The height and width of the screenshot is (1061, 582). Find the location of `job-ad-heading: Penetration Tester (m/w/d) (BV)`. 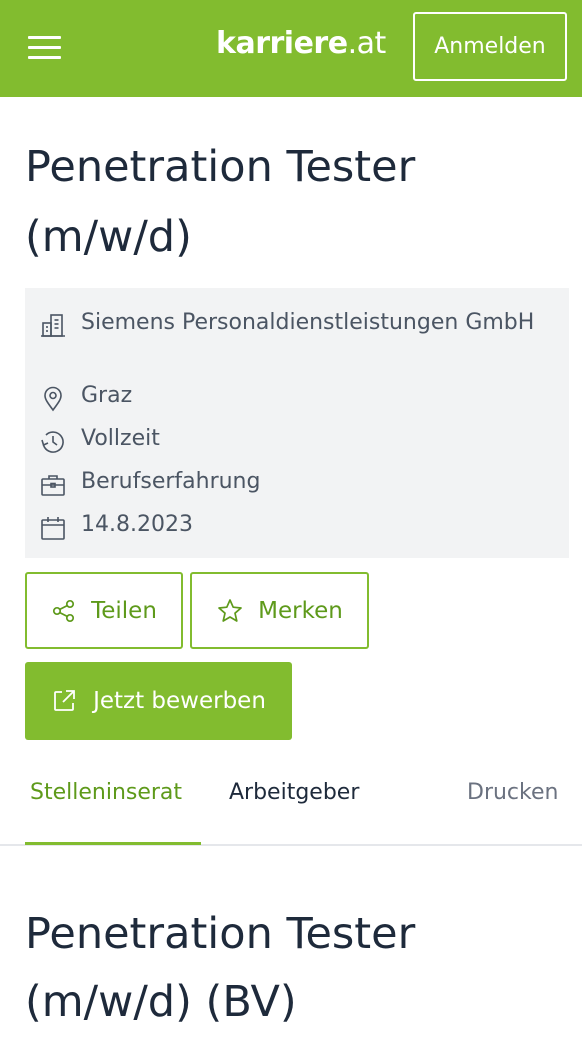

job-ad-heading: Penetration Tester (m/w/d) (BV) is located at coordinates (220, 968).